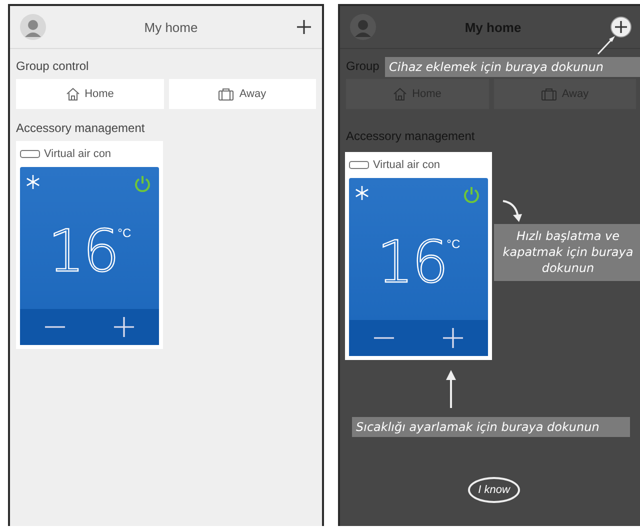 The image size is (640, 530). I want to click on dismiss-button: I know, so click(494, 490).